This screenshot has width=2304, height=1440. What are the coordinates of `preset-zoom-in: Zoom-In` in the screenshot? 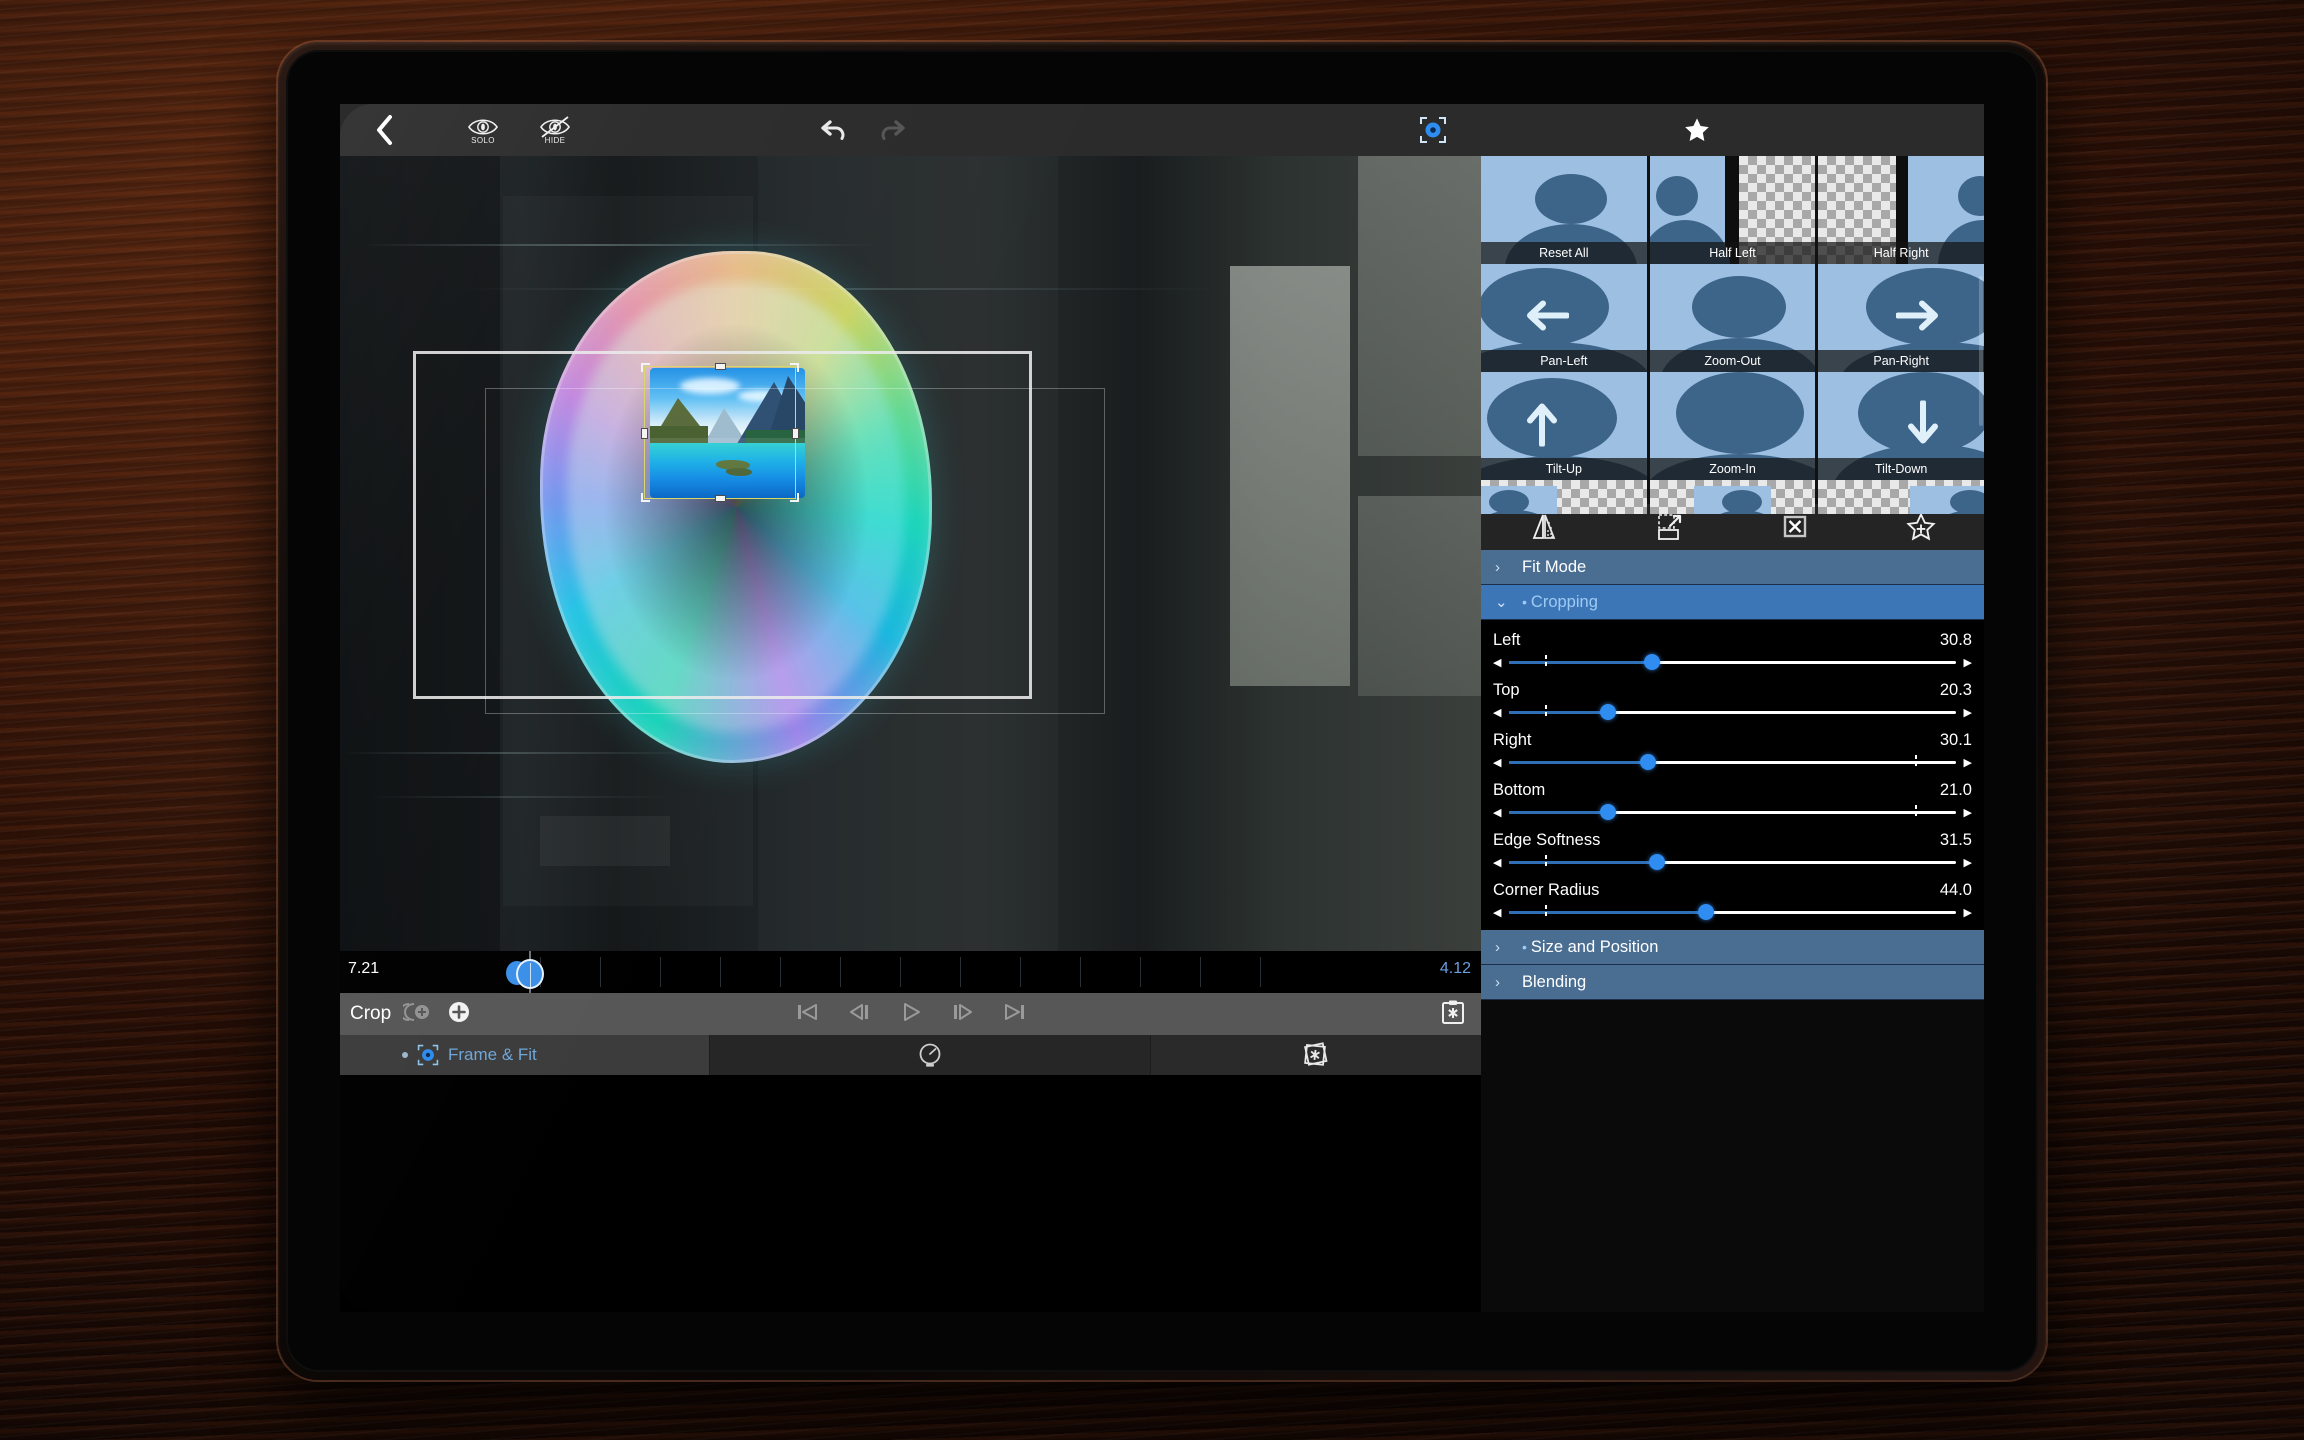 It's located at (1732, 426).